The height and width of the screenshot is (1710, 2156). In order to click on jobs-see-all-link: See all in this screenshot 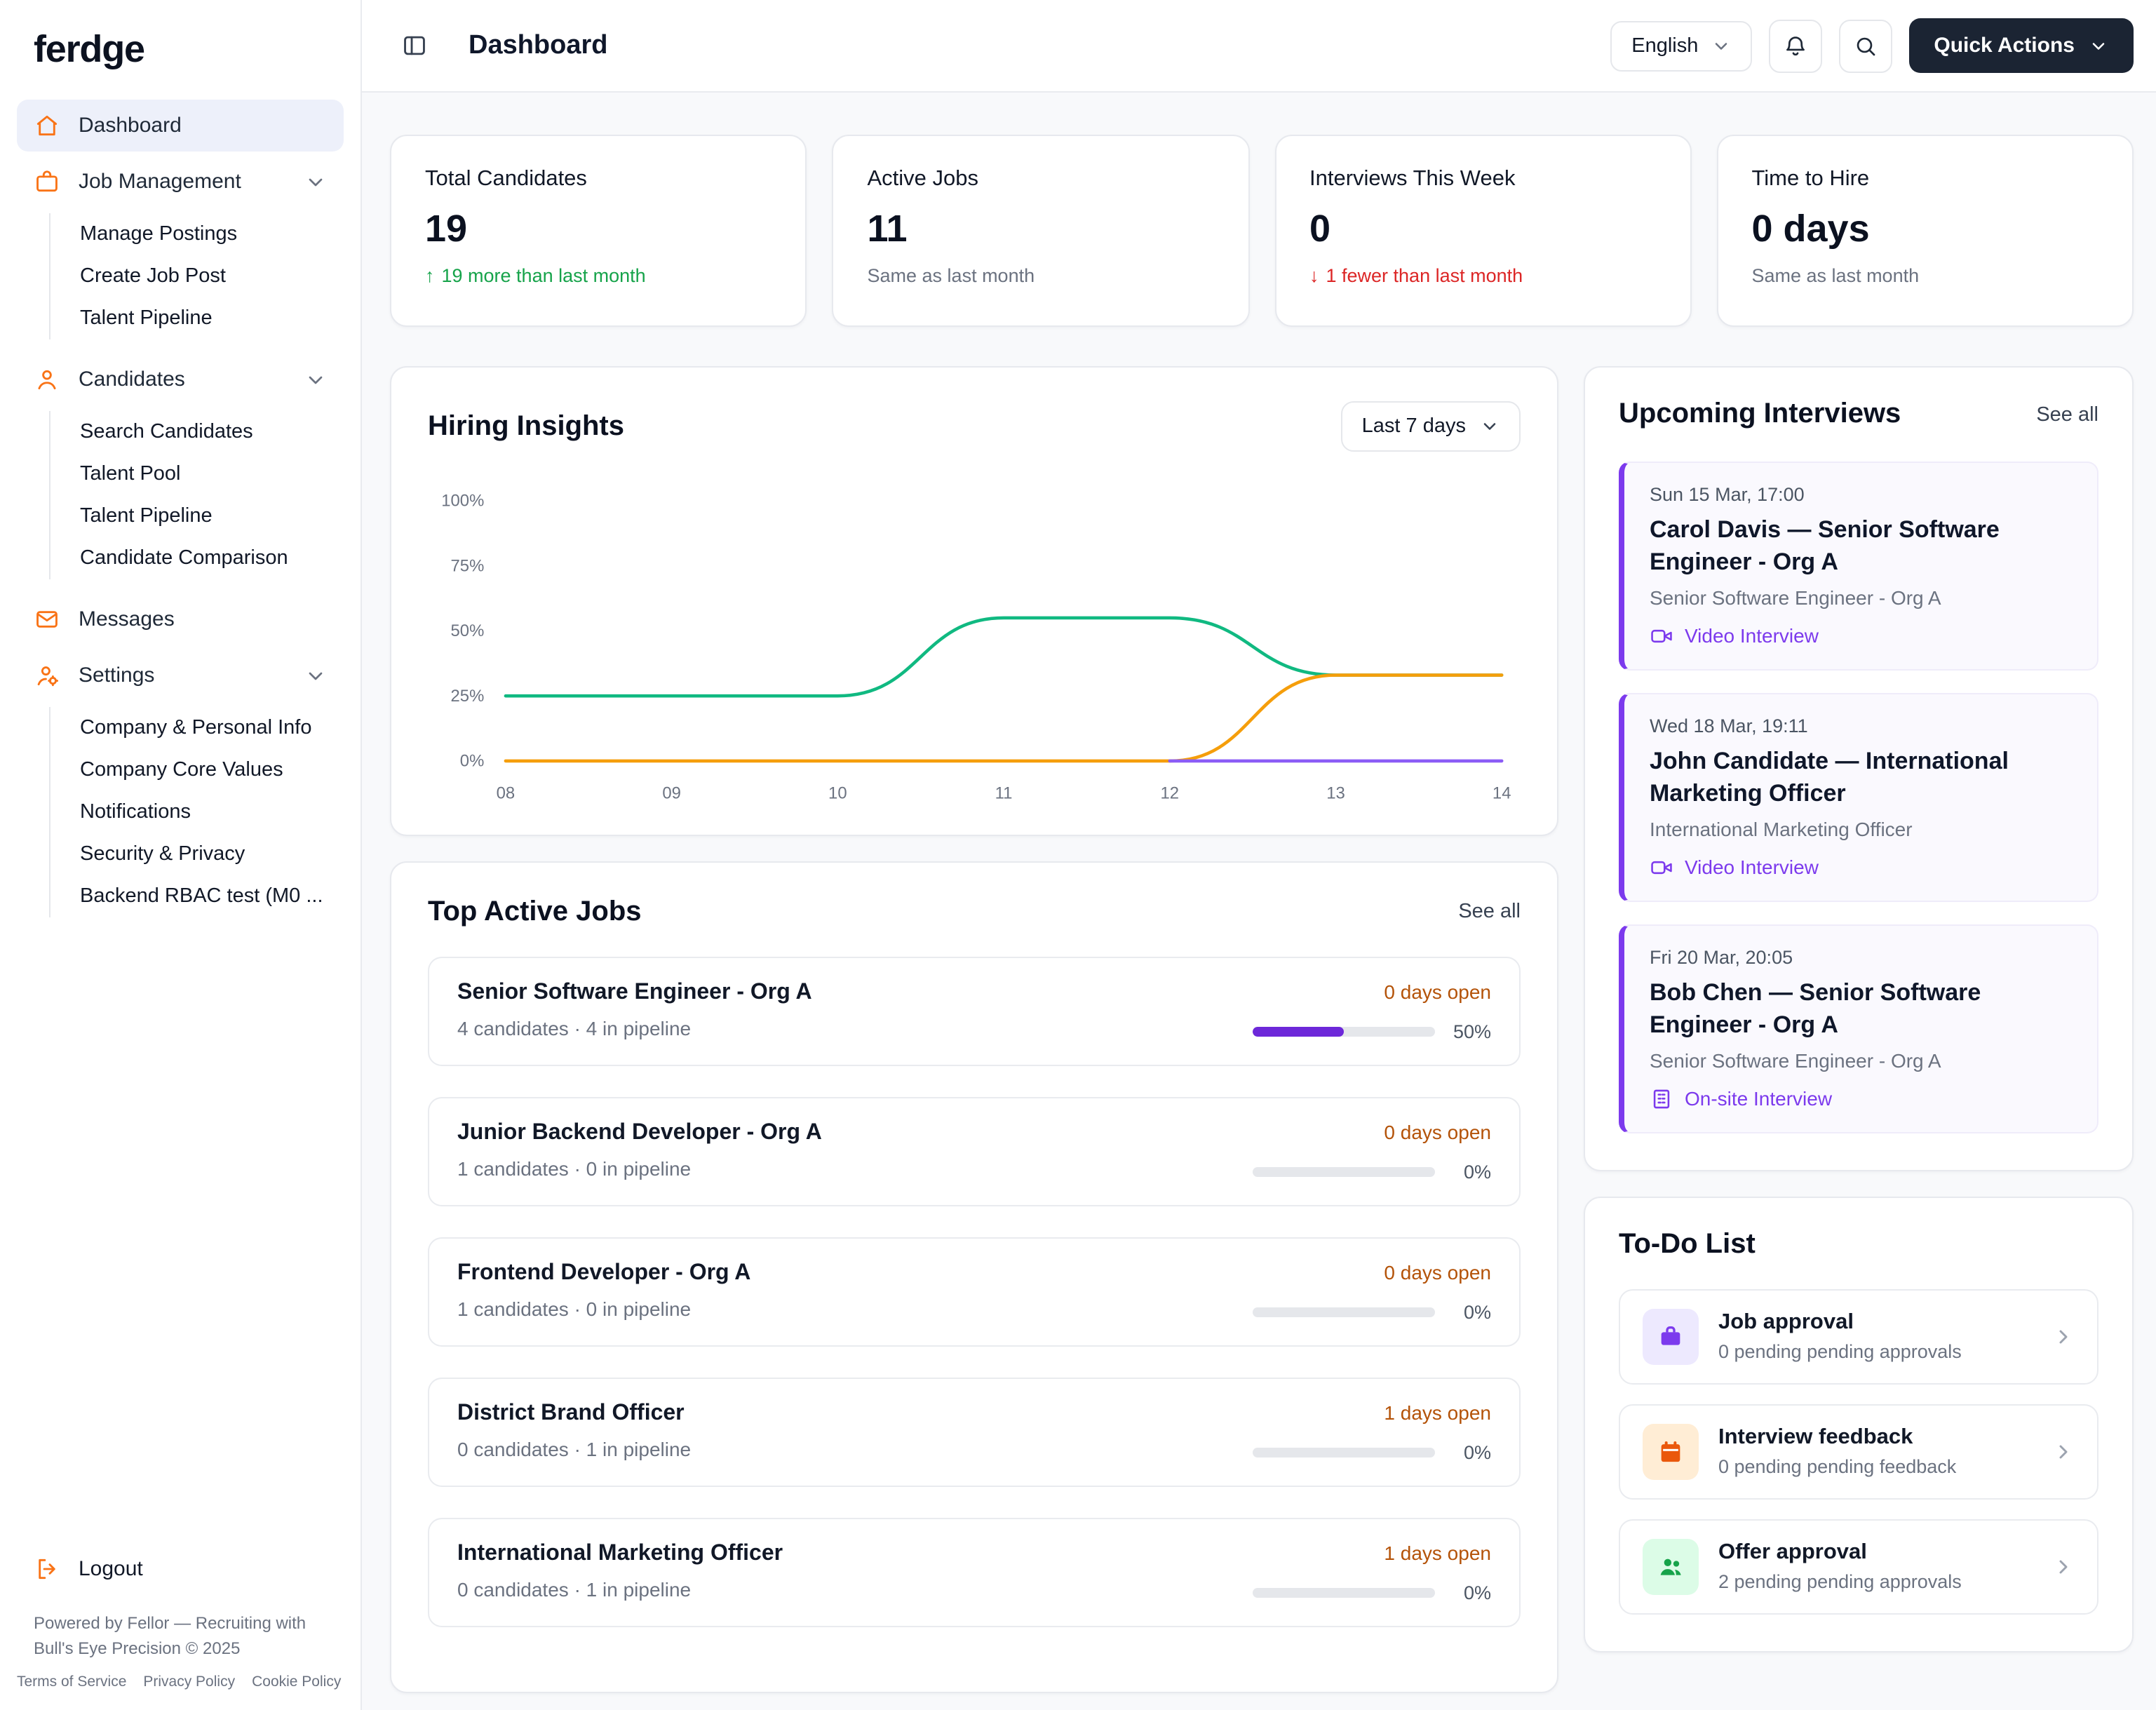, I will do `click(1489, 912)`.